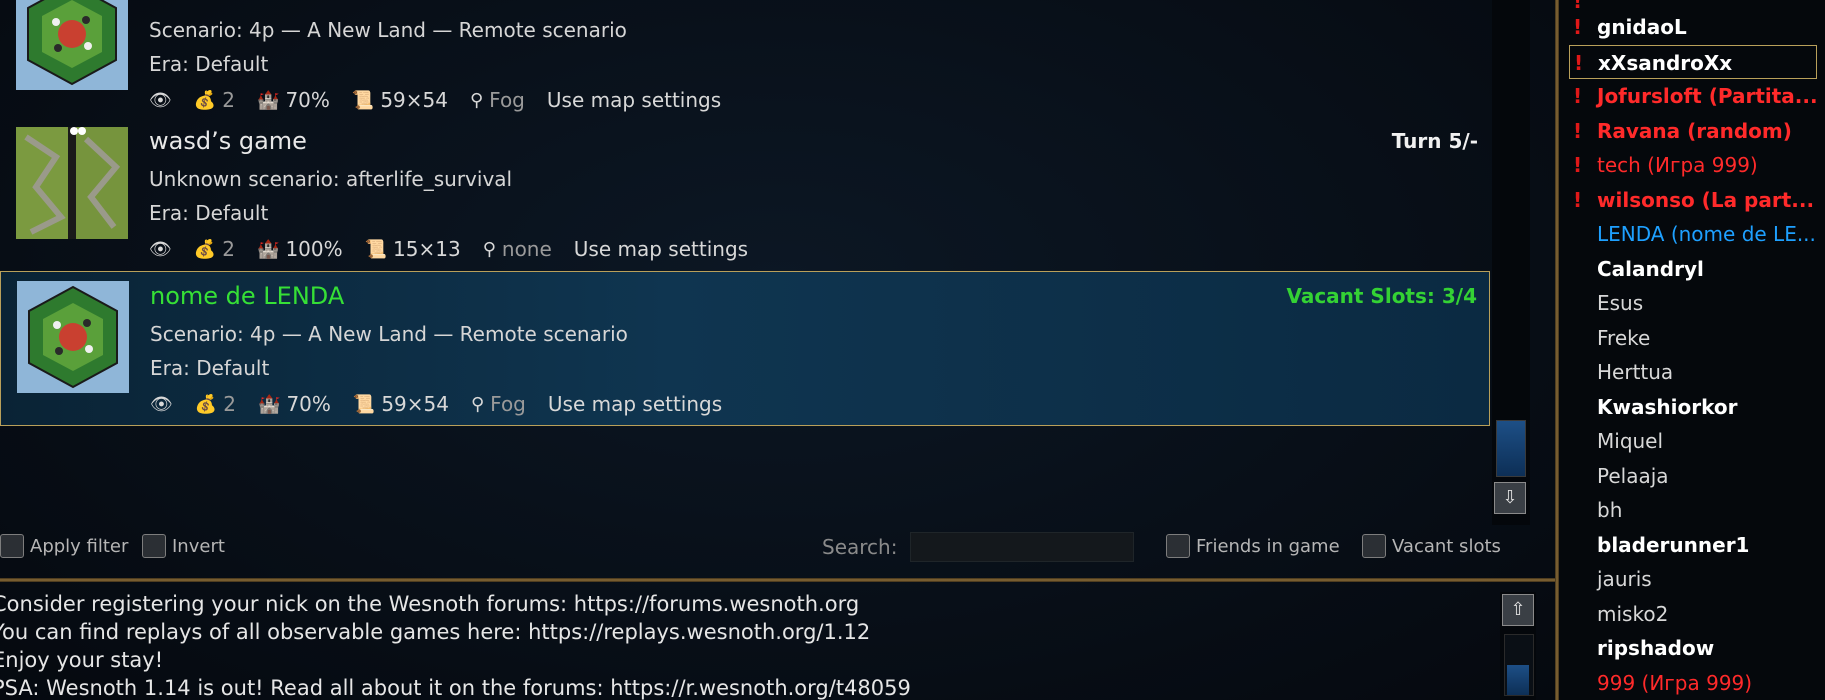 This screenshot has width=1825, height=700. What do you see at coordinates (1693, 338) in the screenshot?
I see `user-entry: Freke` at bounding box center [1693, 338].